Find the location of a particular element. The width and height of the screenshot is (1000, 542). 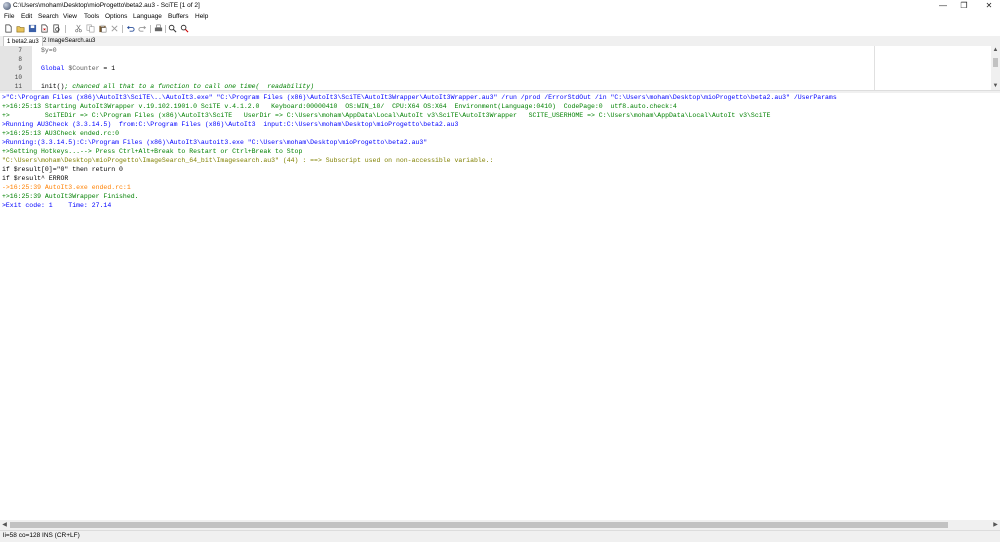

menu-tools: Tools is located at coordinates (91, 16).